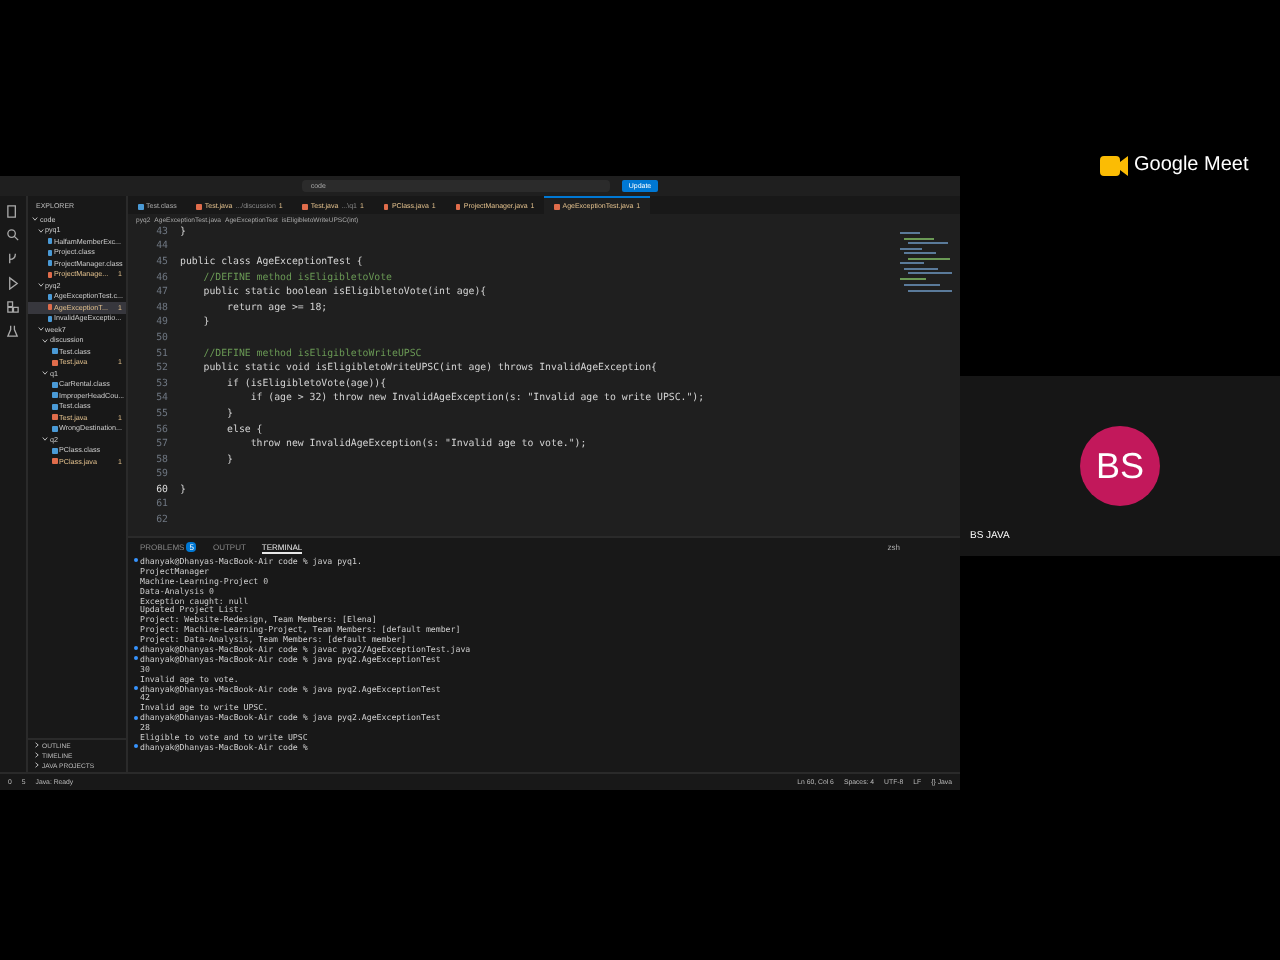 Image resolution: width=1280 pixels, height=960 pixels. Describe the element at coordinates (13, 331) in the screenshot. I see `flask-icon` at that location.